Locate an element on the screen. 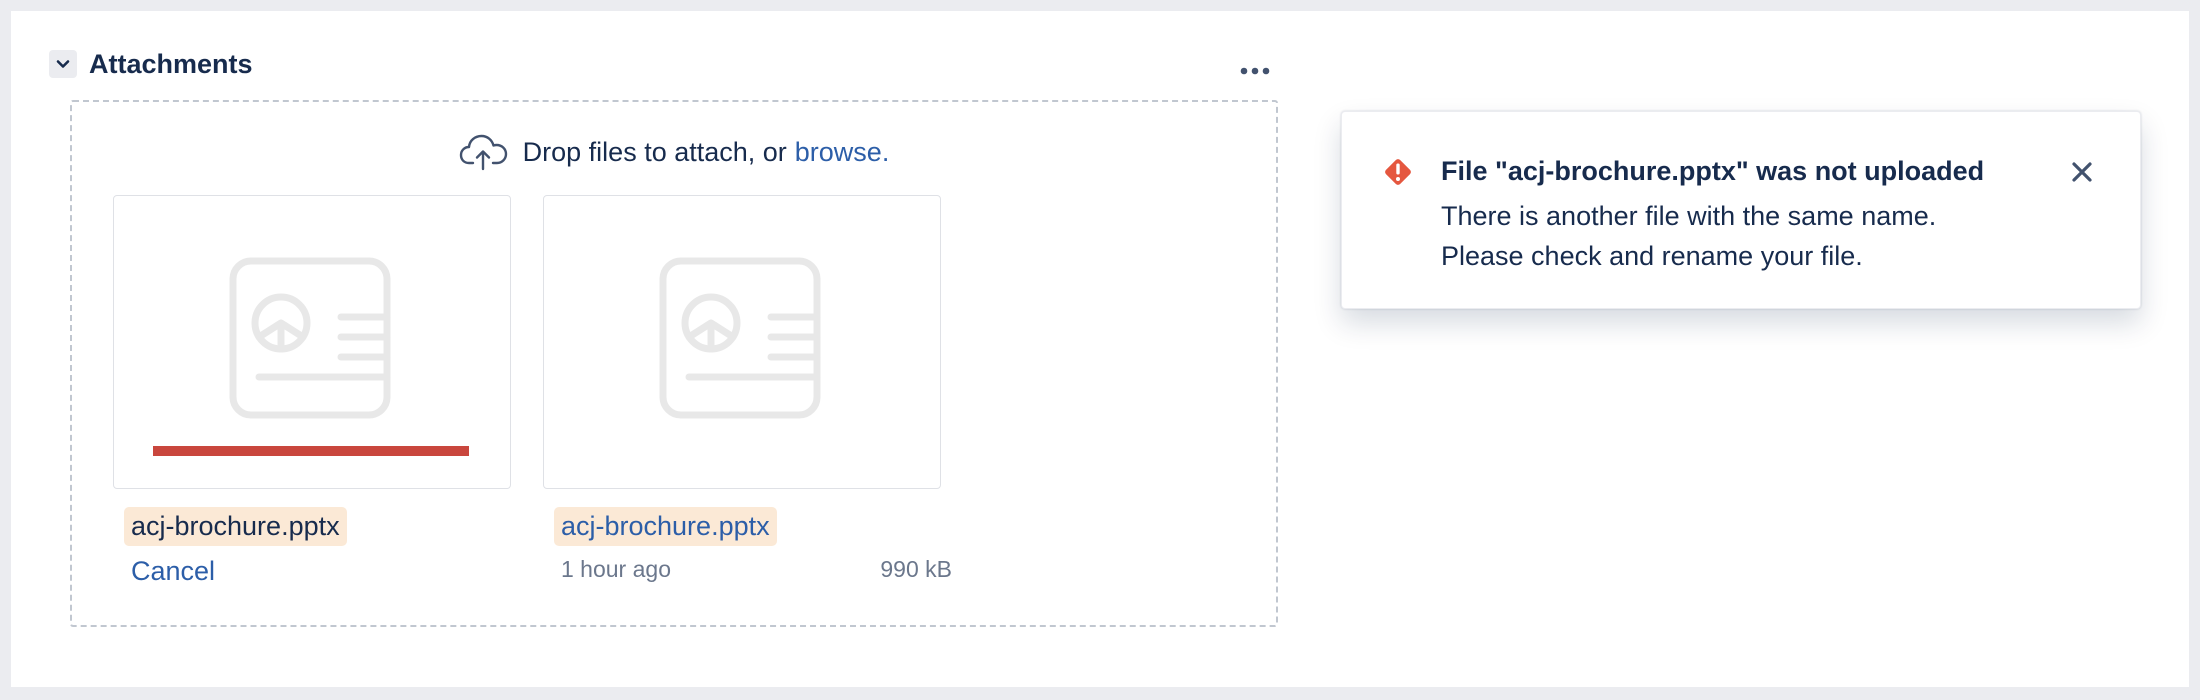 The width and height of the screenshot is (2200, 700). collapse-toggle is located at coordinates (63, 64).